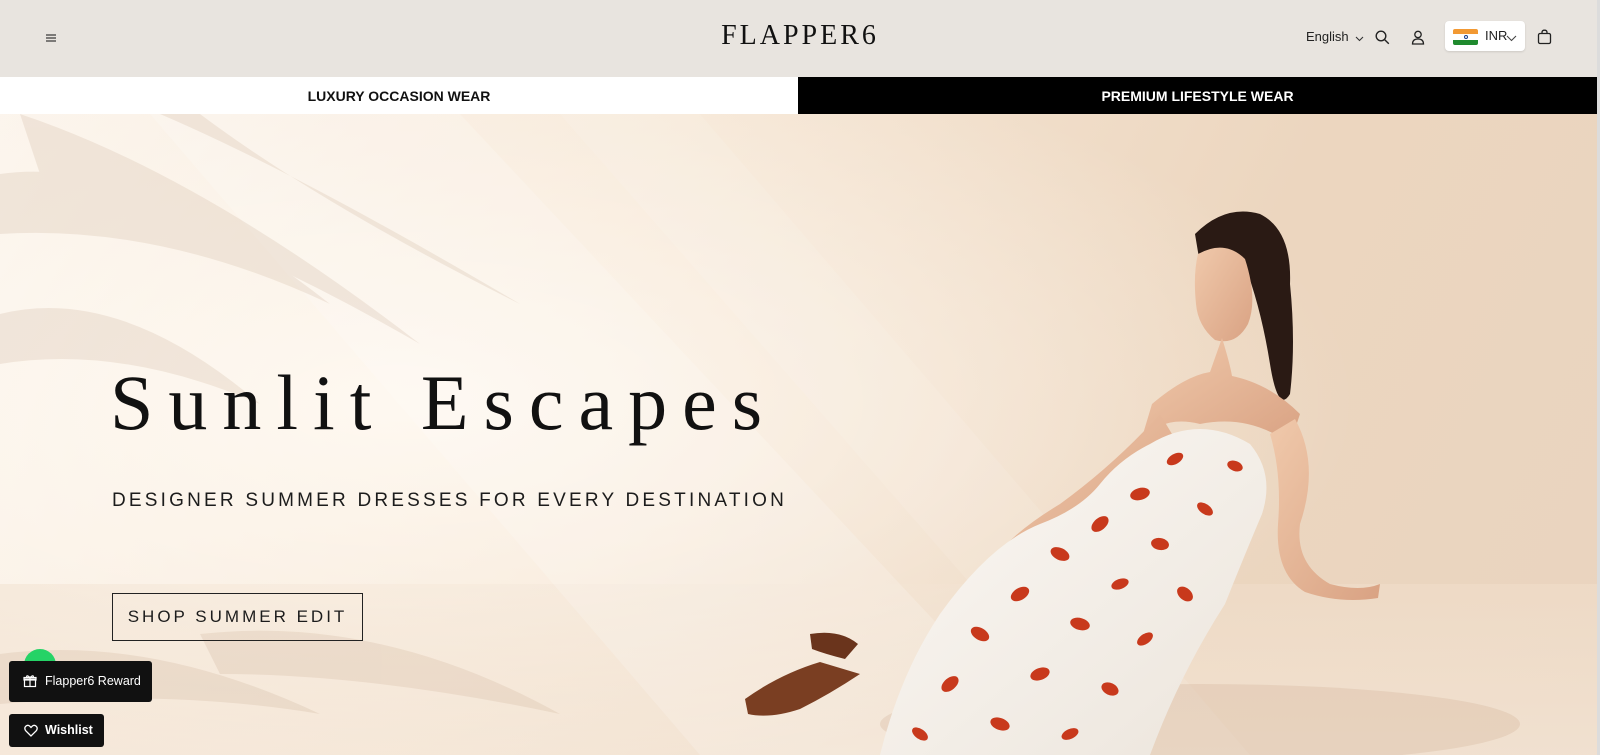 Image resolution: width=1600 pixels, height=755 pixels. Describe the element at coordinates (237, 617) in the screenshot. I see `shop-summer-edit-button: SHOP SUMMER EDIT` at that location.